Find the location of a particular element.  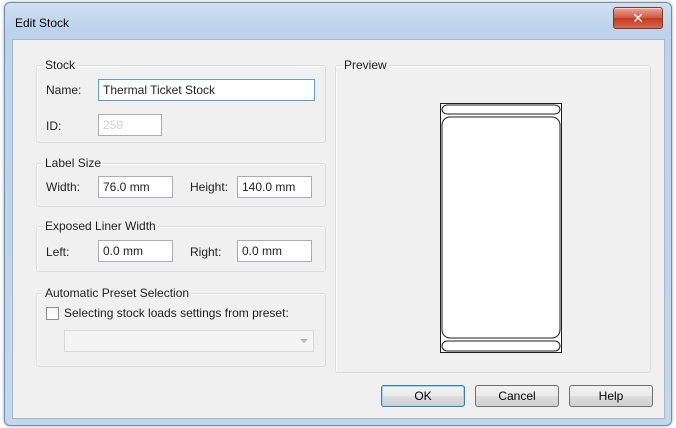

chevron-down-icon is located at coordinates (304, 341).